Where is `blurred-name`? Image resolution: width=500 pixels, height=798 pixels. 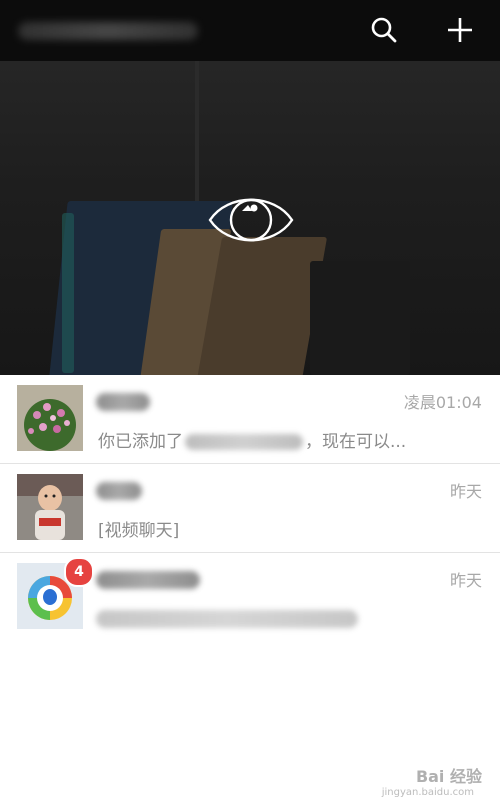 blurred-name is located at coordinates (244, 442).